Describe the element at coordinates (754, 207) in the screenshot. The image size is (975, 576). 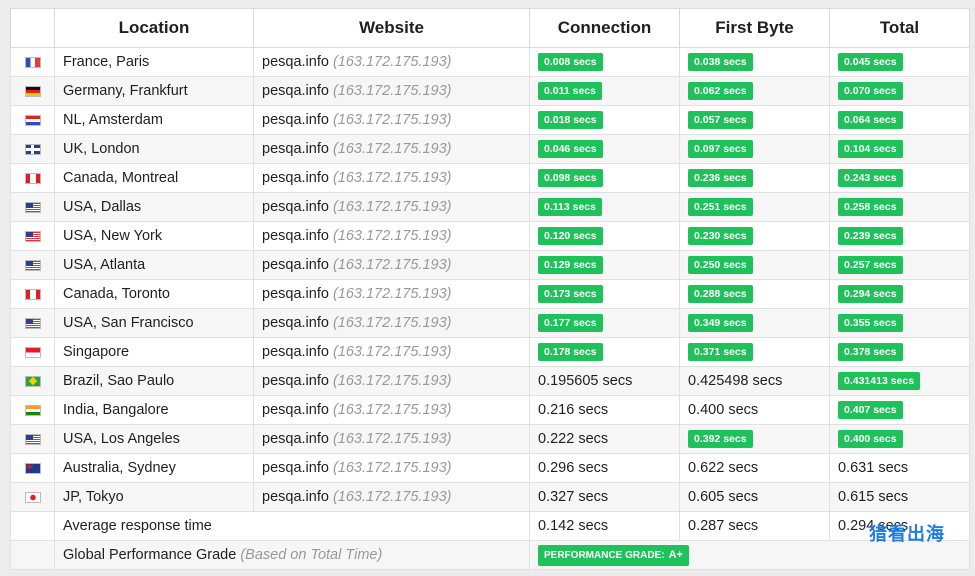
I see `first-byte-cell: 0.251 secs` at that location.